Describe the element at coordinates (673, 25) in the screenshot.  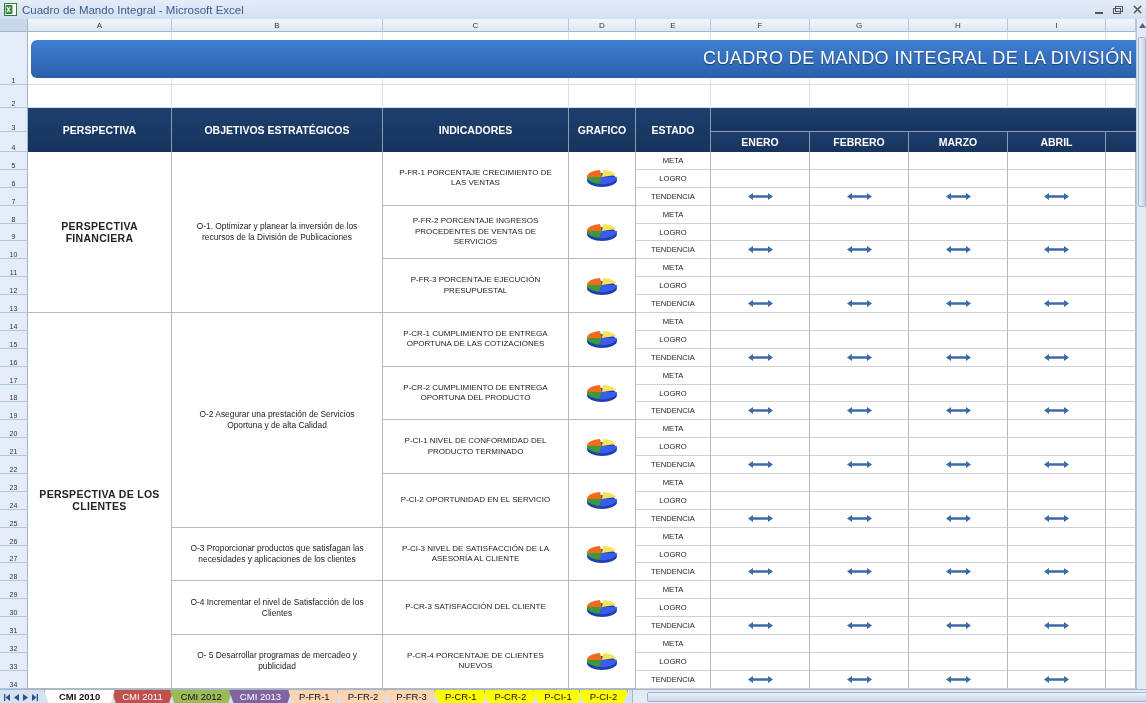
I see `column-header: E` at that location.